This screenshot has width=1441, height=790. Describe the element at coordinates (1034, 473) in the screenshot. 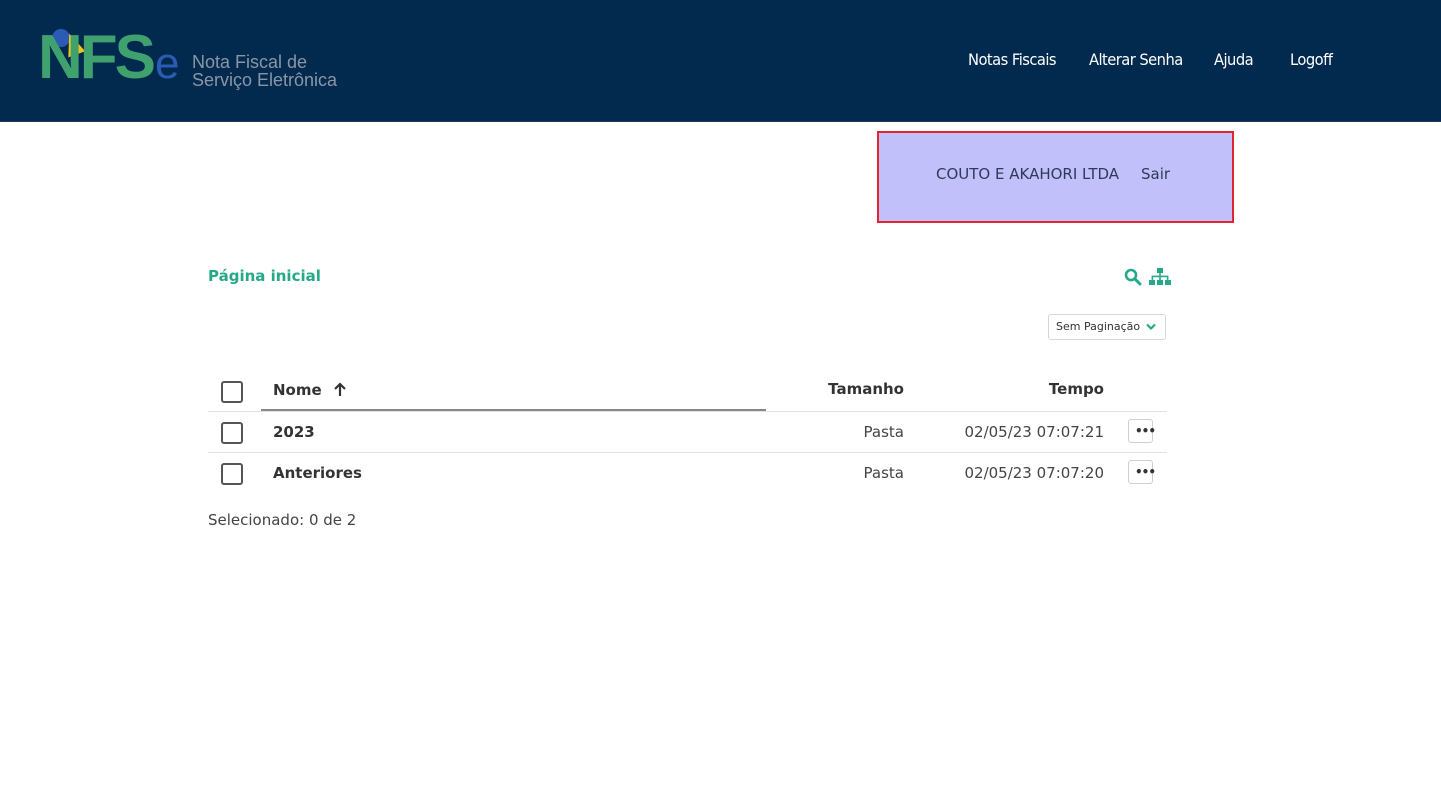

I see `row-time: 02/05/23 07:07:20` at that location.